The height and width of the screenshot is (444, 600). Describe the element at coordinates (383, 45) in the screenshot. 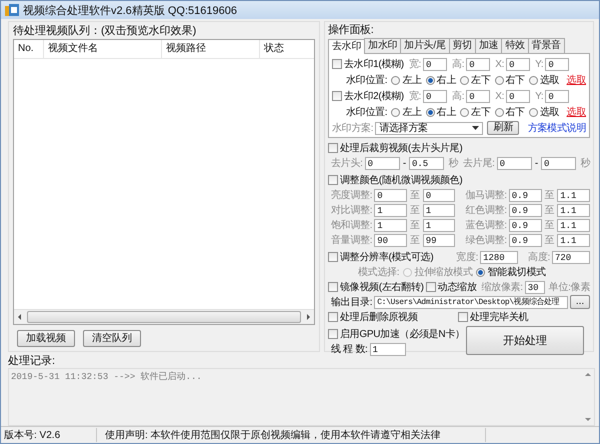

I see `tab: 加水印` at that location.